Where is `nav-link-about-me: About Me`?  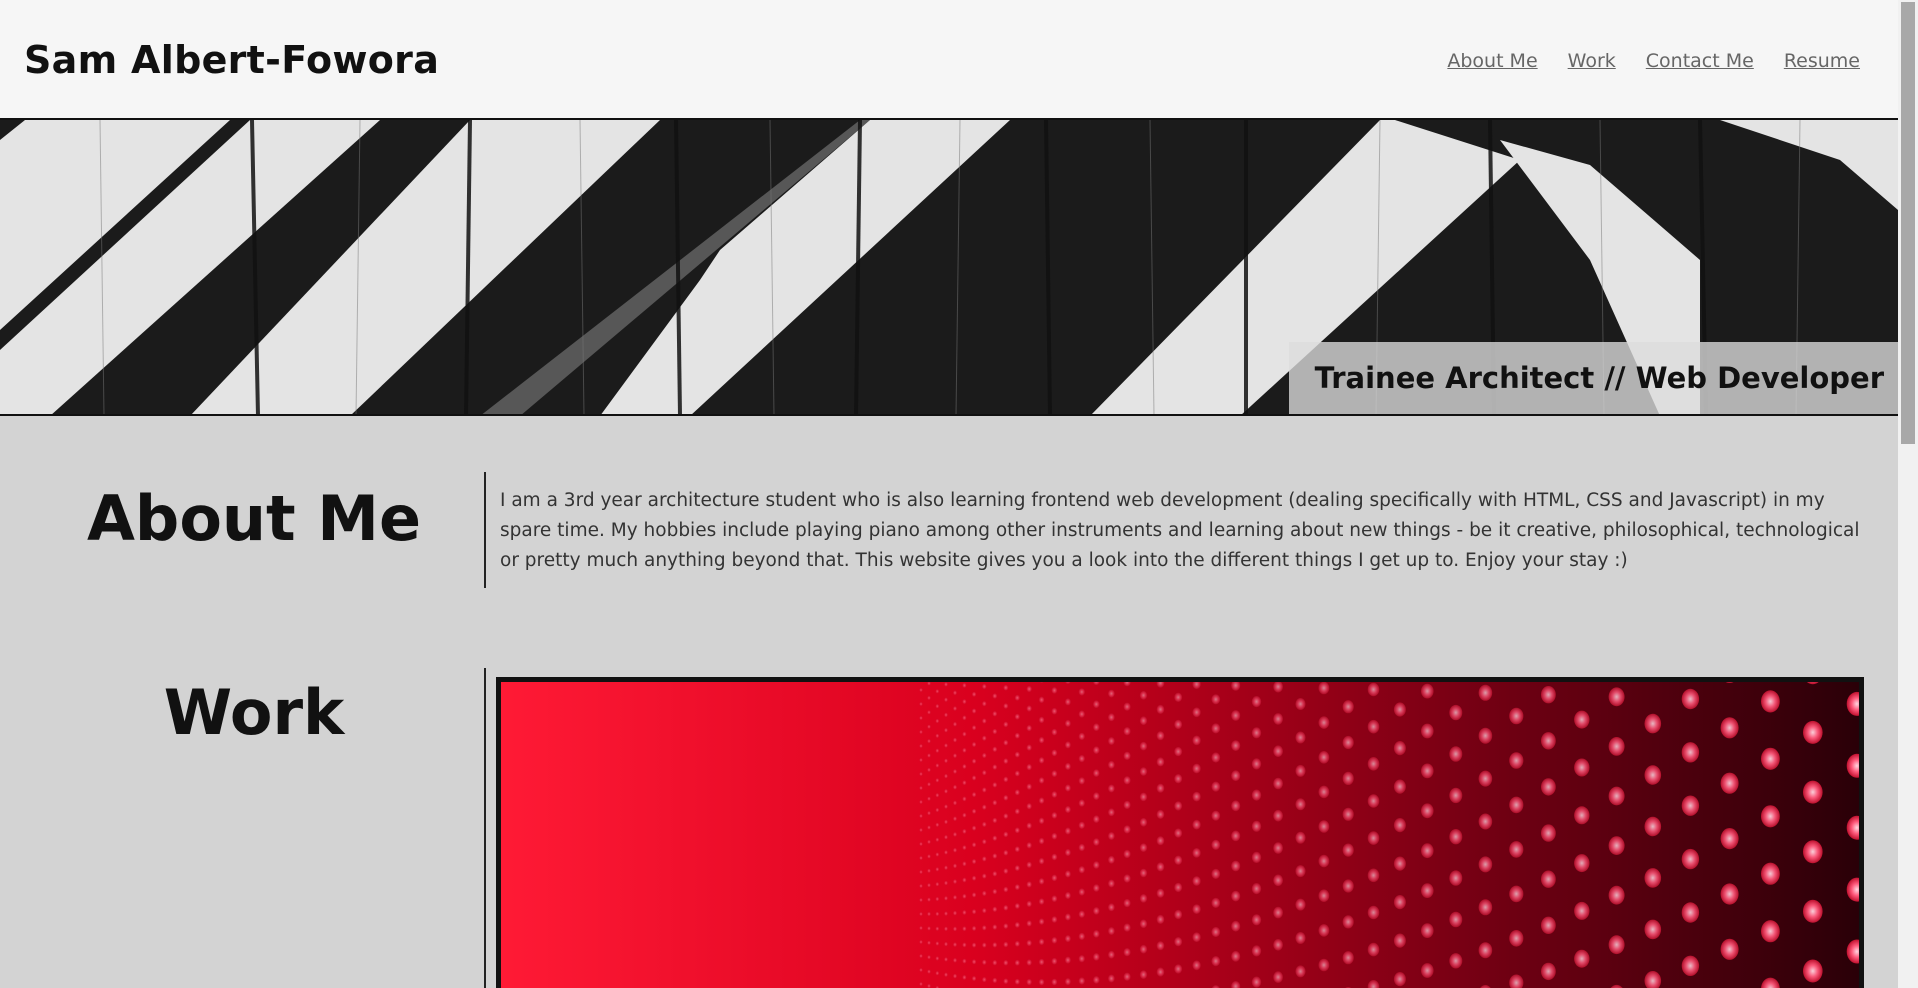
nav-link-about-me: About Me is located at coordinates (1492, 61).